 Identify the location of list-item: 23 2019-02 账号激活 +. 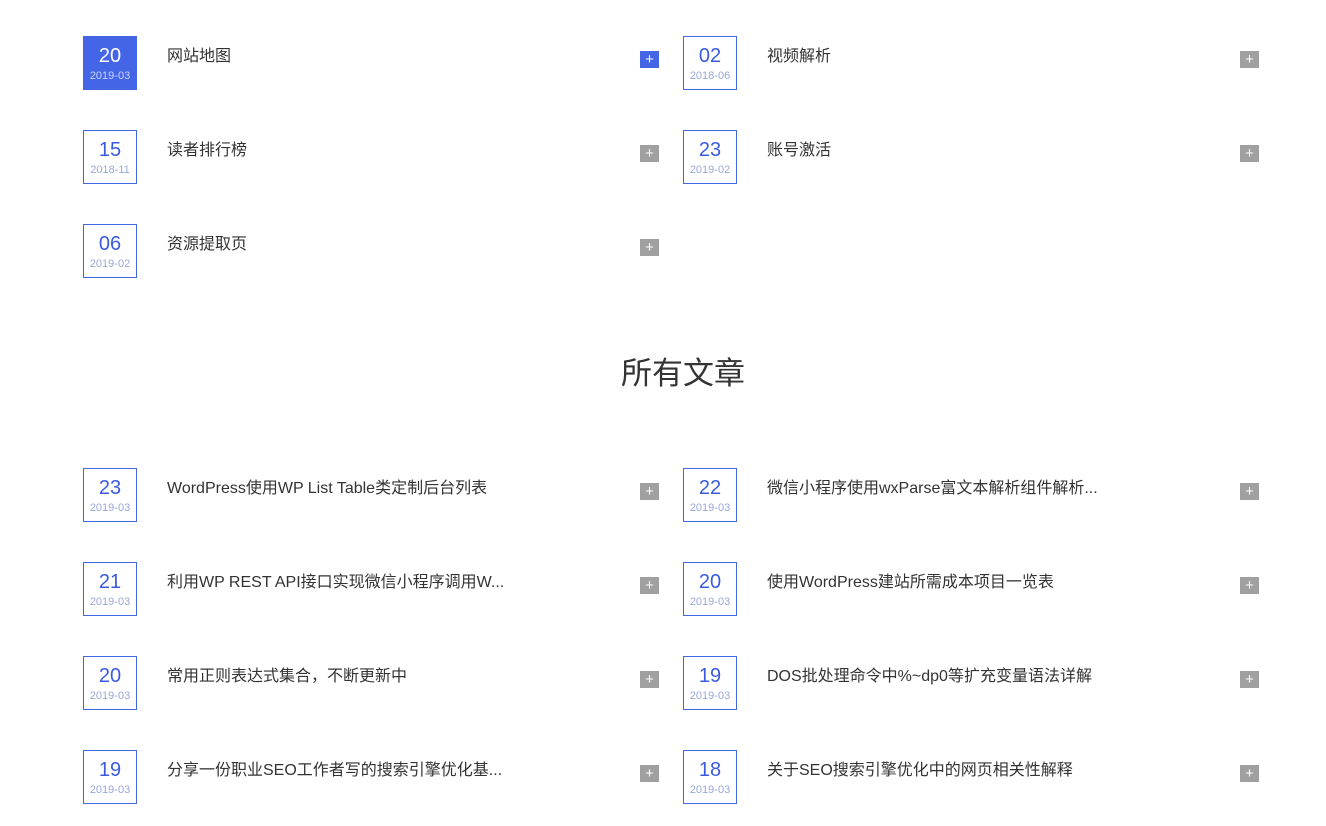
(971, 157).